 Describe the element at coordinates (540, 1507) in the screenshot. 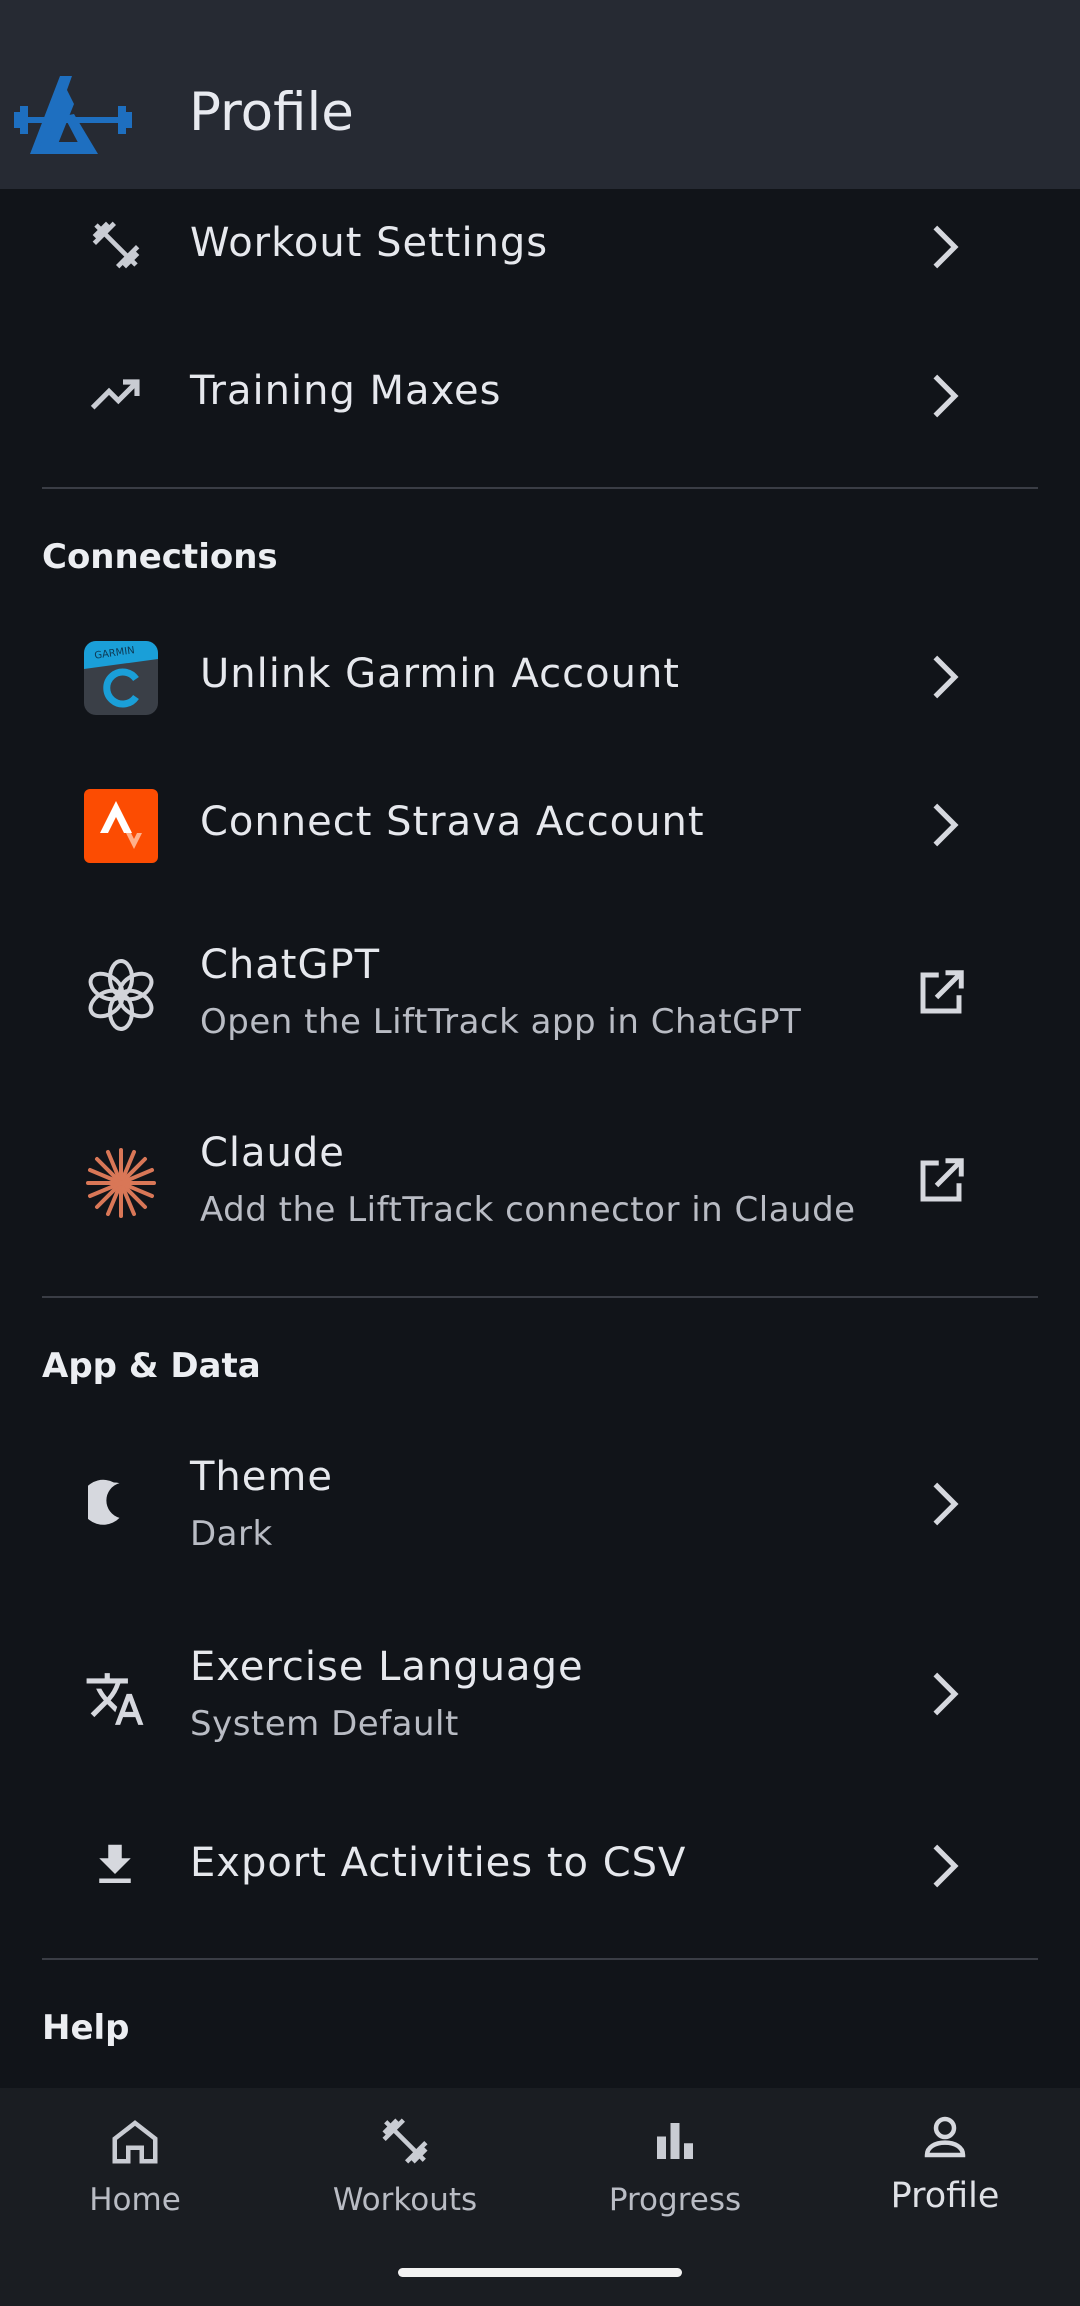

I see `list-item-theme: Theme Dark` at that location.